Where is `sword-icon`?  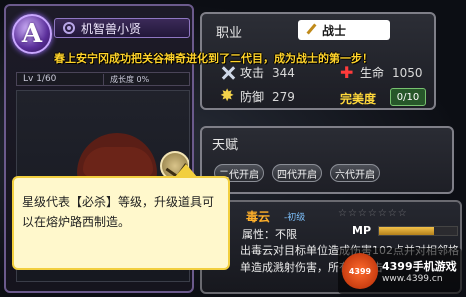
sword-icon is located at coordinates (311, 30).